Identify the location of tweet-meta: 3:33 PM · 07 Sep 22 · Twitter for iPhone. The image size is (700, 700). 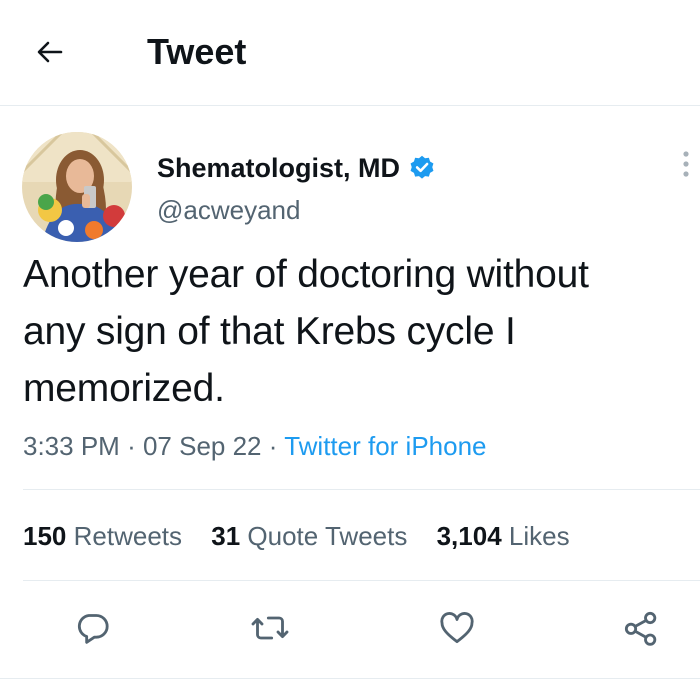
(255, 446).